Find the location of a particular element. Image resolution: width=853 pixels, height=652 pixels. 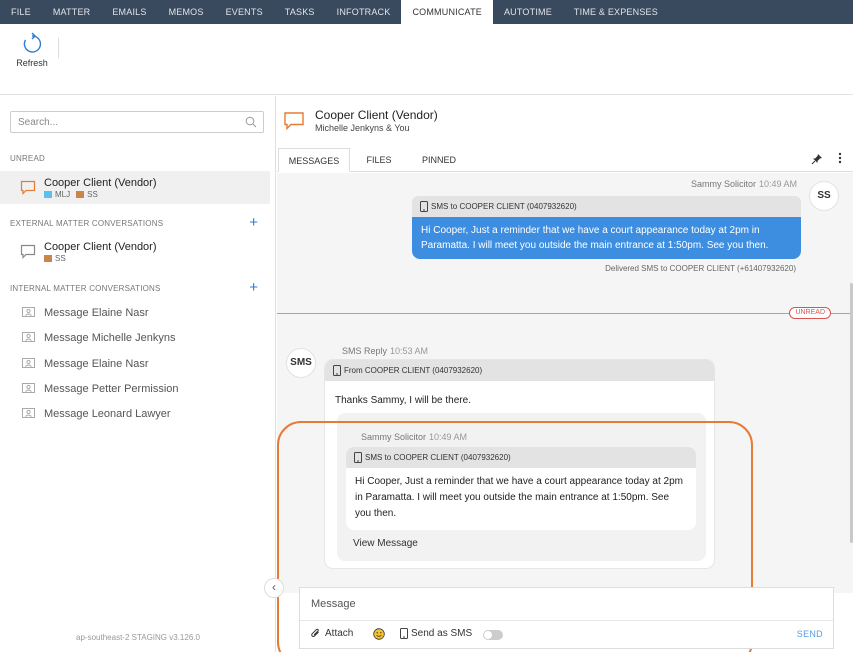

send-as-sms-text: Send as SMS is located at coordinates (442, 633).